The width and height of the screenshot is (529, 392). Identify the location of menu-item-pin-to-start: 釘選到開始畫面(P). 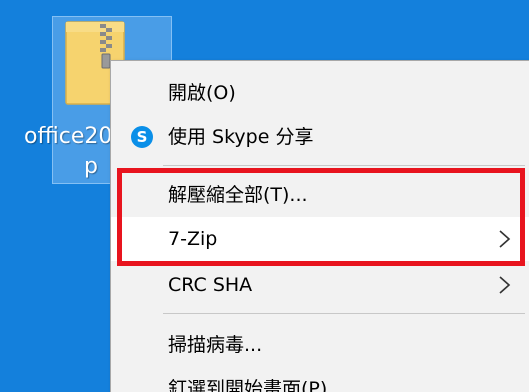
(320, 379).